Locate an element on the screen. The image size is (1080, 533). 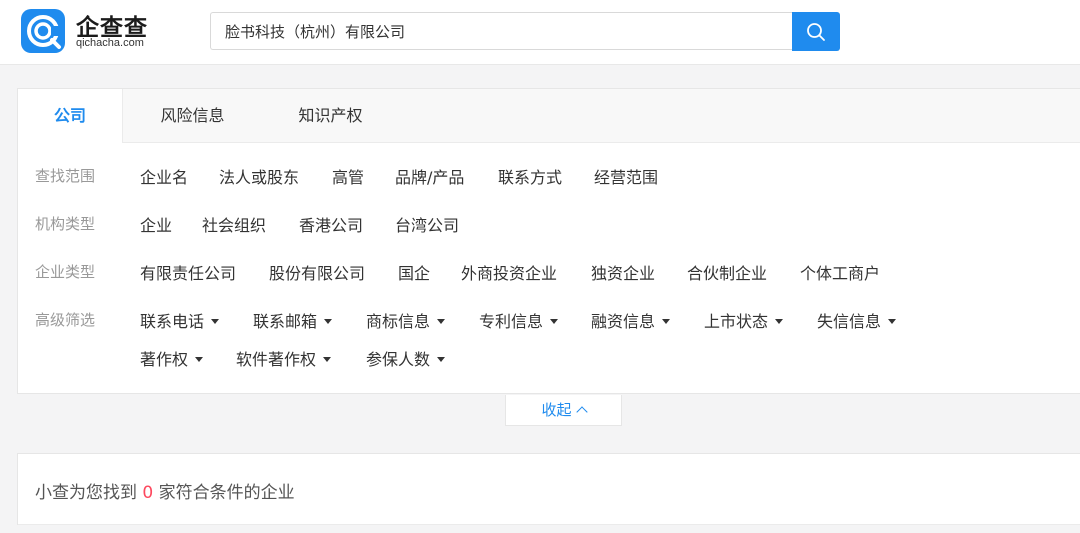
search-input: 脸书科技（杭州）有限公司 is located at coordinates (501, 31).